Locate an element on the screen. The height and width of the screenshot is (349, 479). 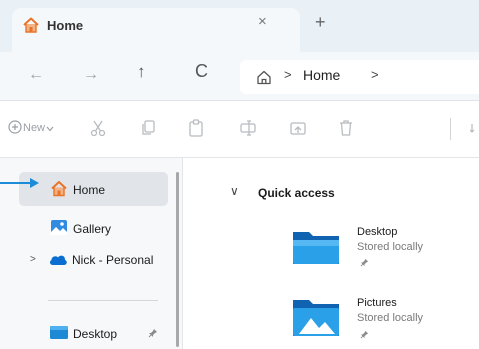
sidebar-divider is located at coordinates (103, 300).